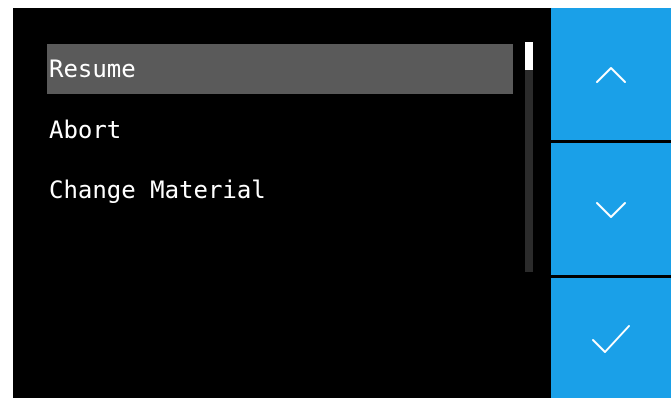 This screenshot has height=406, width=671. I want to click on scroll-down-button, so click(611, 209).